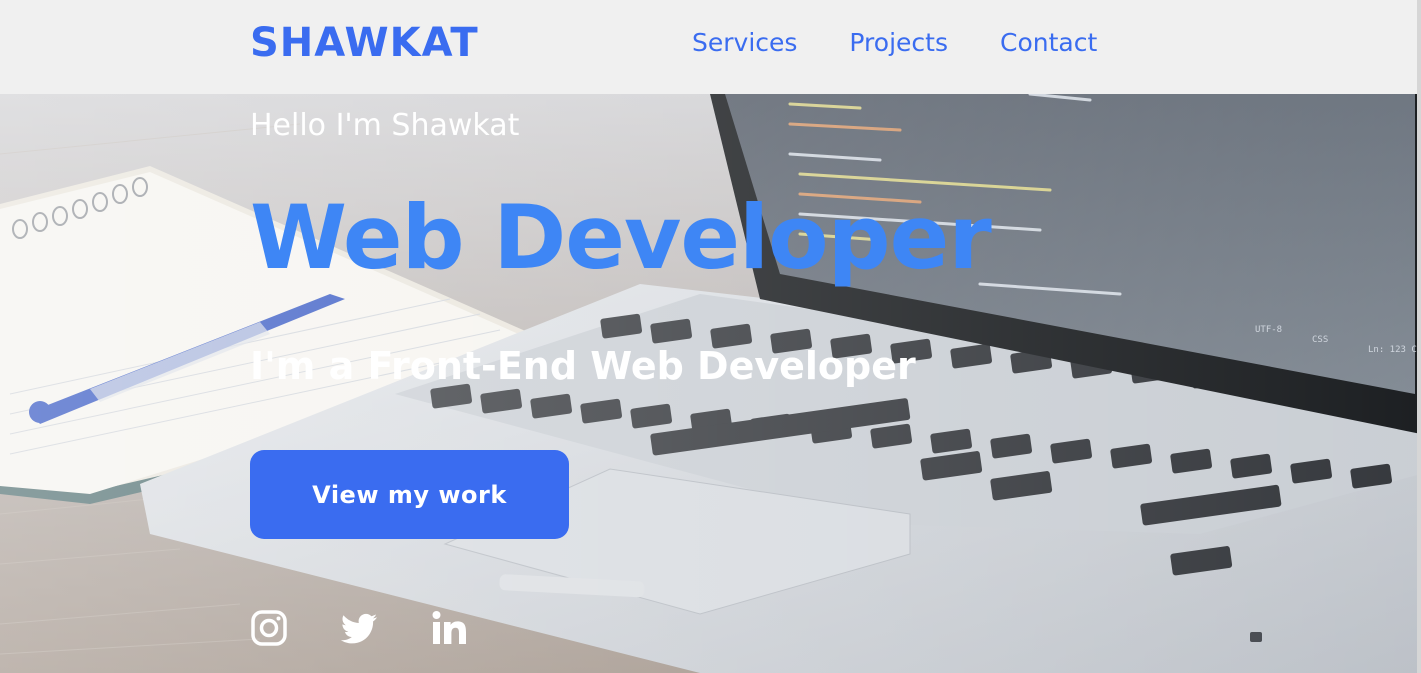 The width and height of the screenshot is (1421, 673). I want to click on main-nav: Services Projects Contact, so click(894, 42).